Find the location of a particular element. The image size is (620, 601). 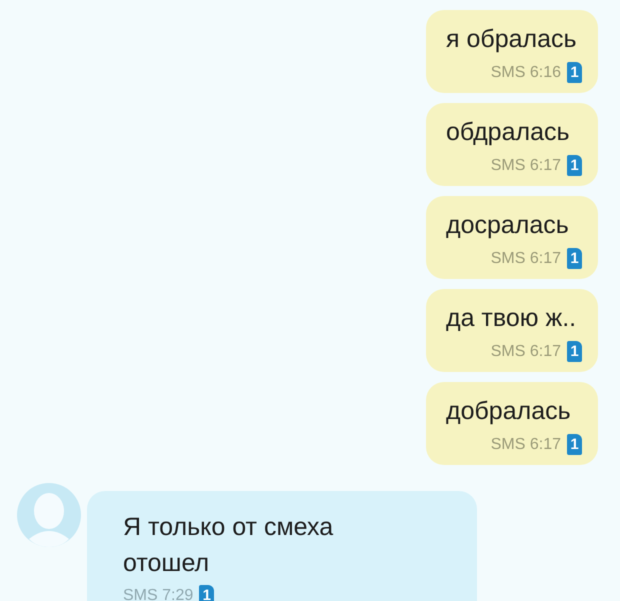

message-text: я обралась is located at coordinates (511, 39).